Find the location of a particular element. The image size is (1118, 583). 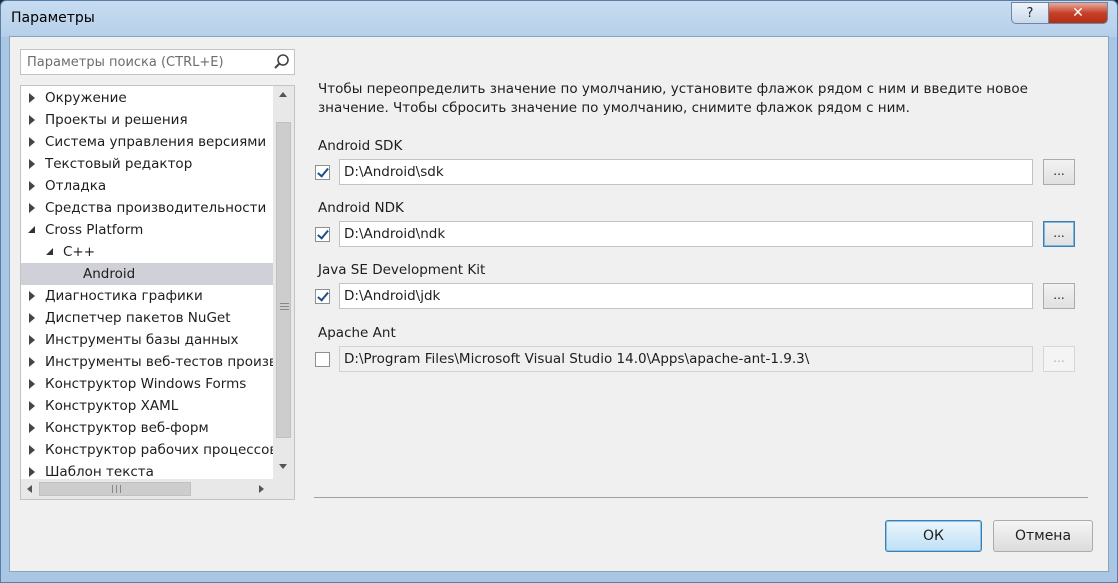

close-icon: ✕ is located at coordinates (1078, 13).